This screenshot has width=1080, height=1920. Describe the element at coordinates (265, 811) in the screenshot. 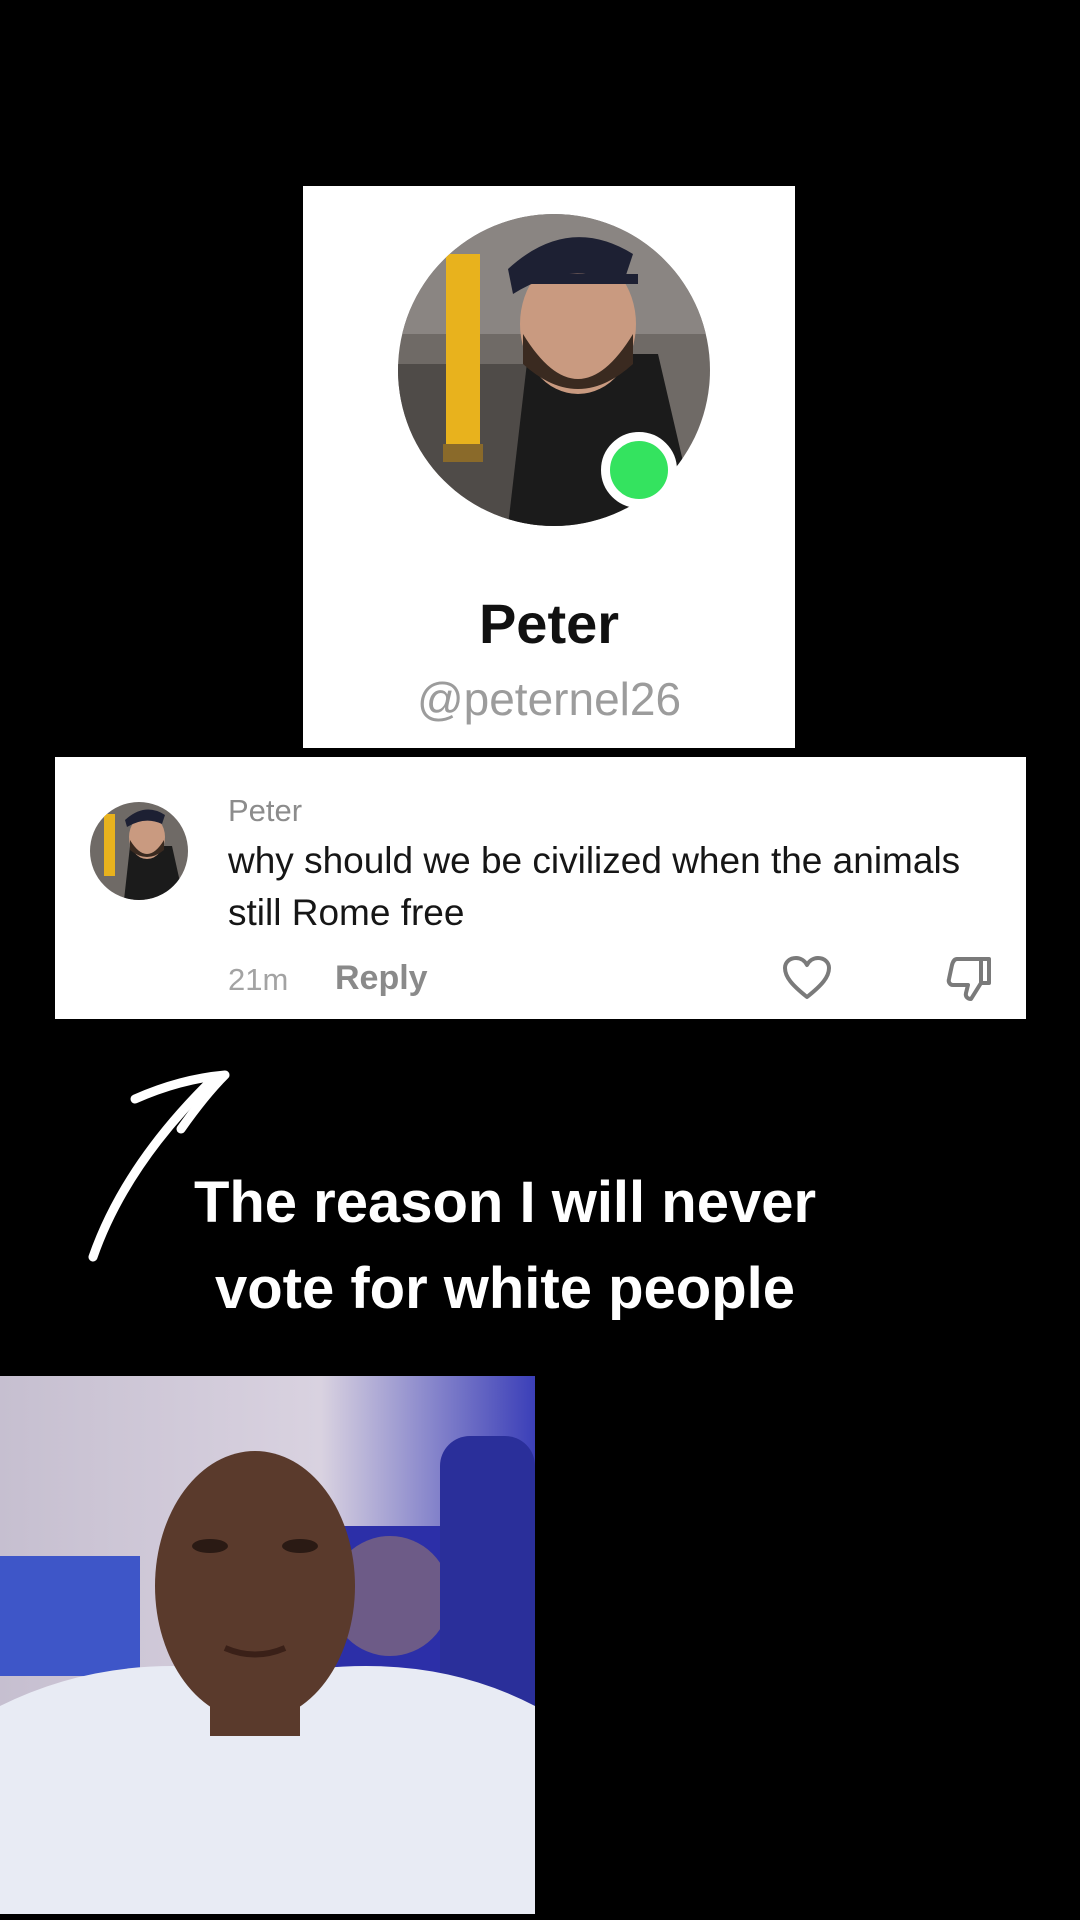

I see `comment-author: Peter` at that location.